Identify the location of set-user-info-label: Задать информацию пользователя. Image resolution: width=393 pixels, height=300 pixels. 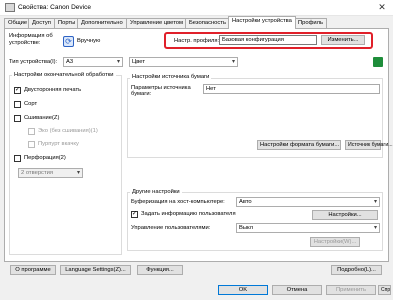
(188, 214).